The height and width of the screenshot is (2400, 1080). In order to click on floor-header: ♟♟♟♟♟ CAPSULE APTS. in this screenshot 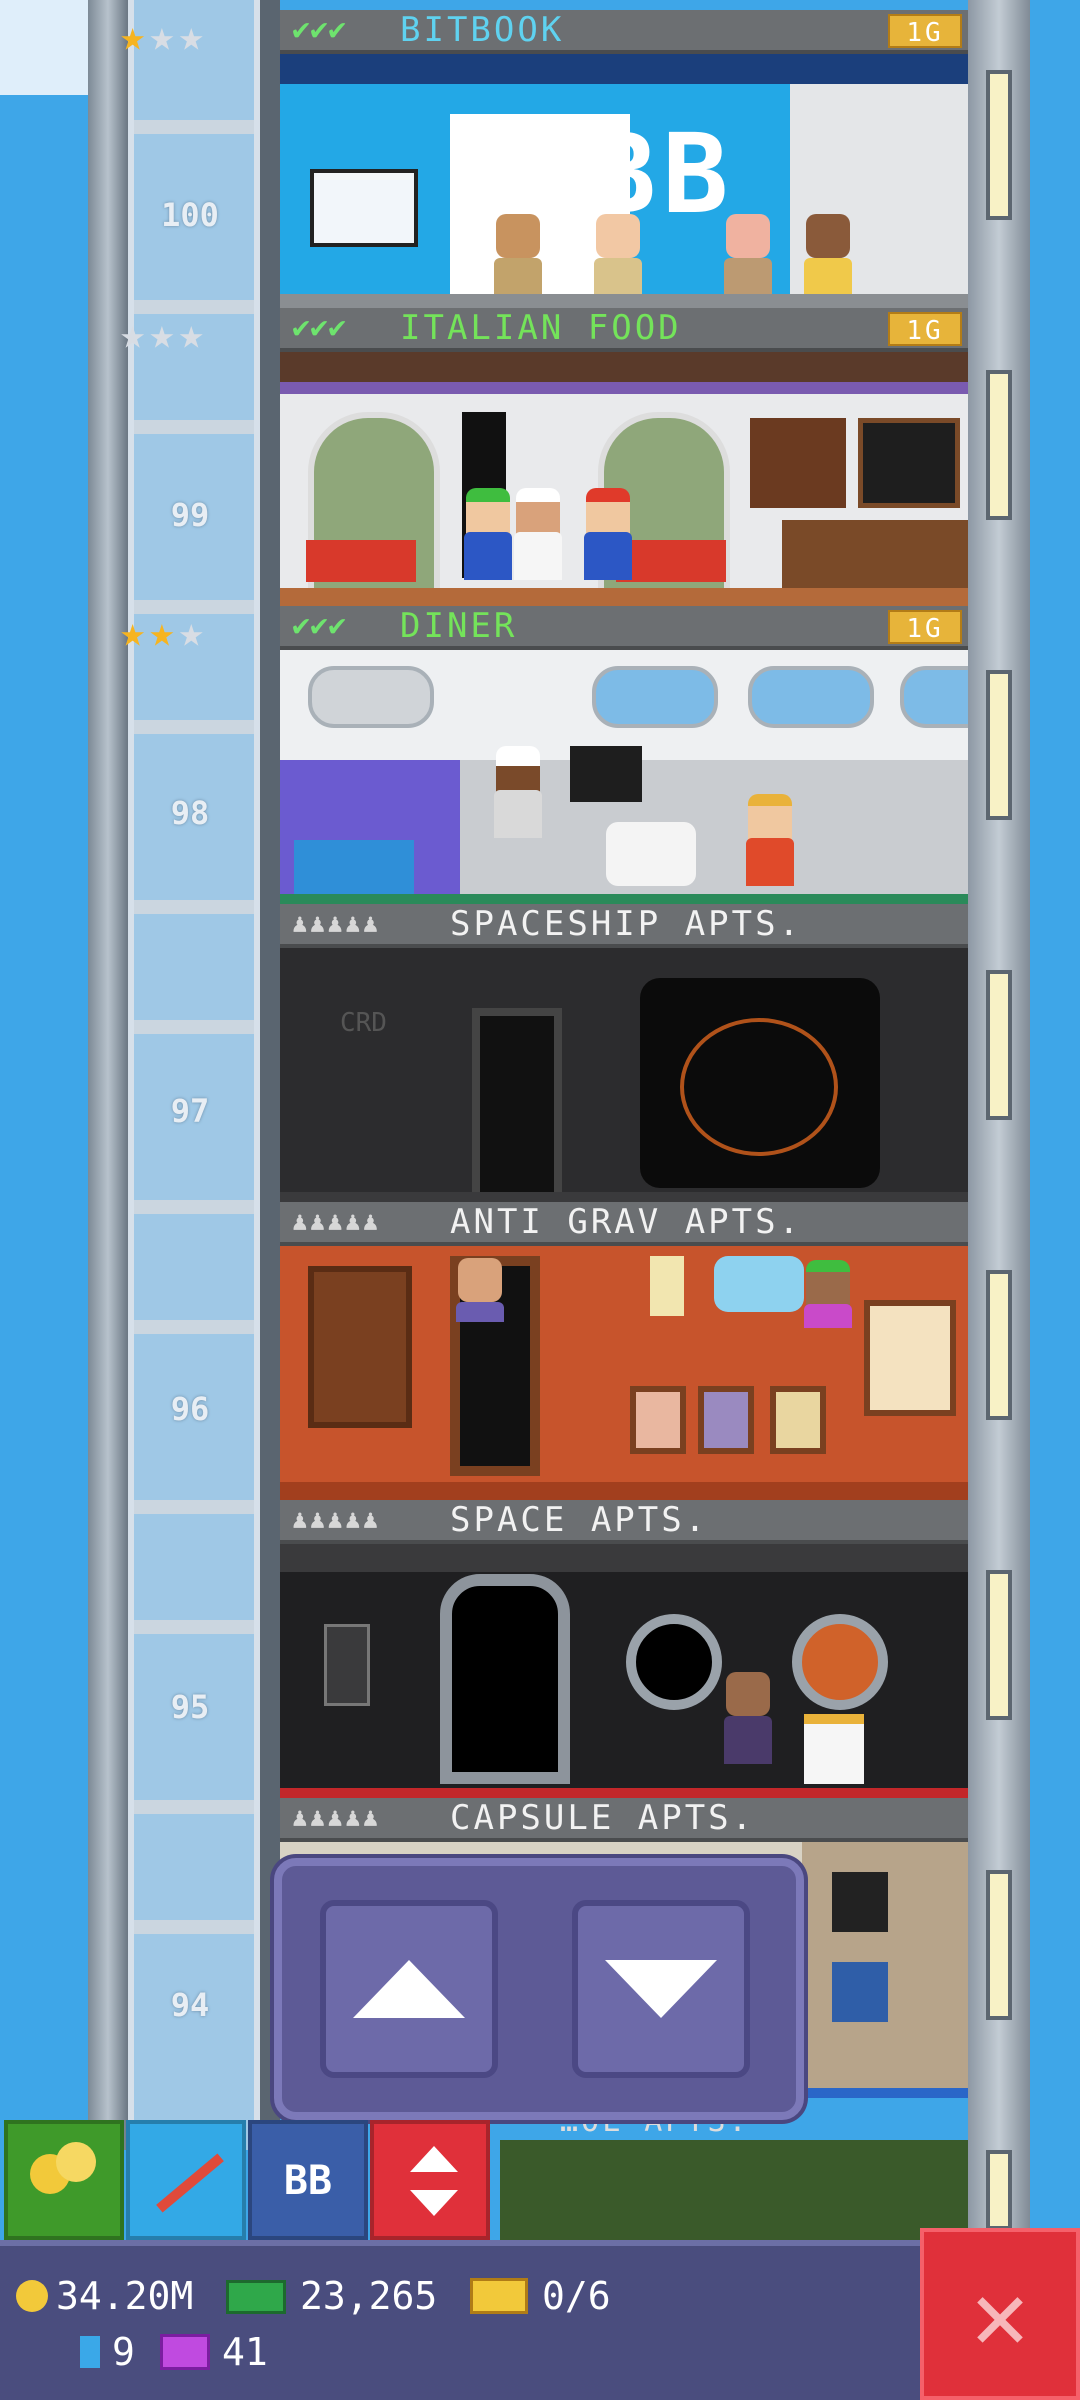, I will do `click(624, 1820)`.